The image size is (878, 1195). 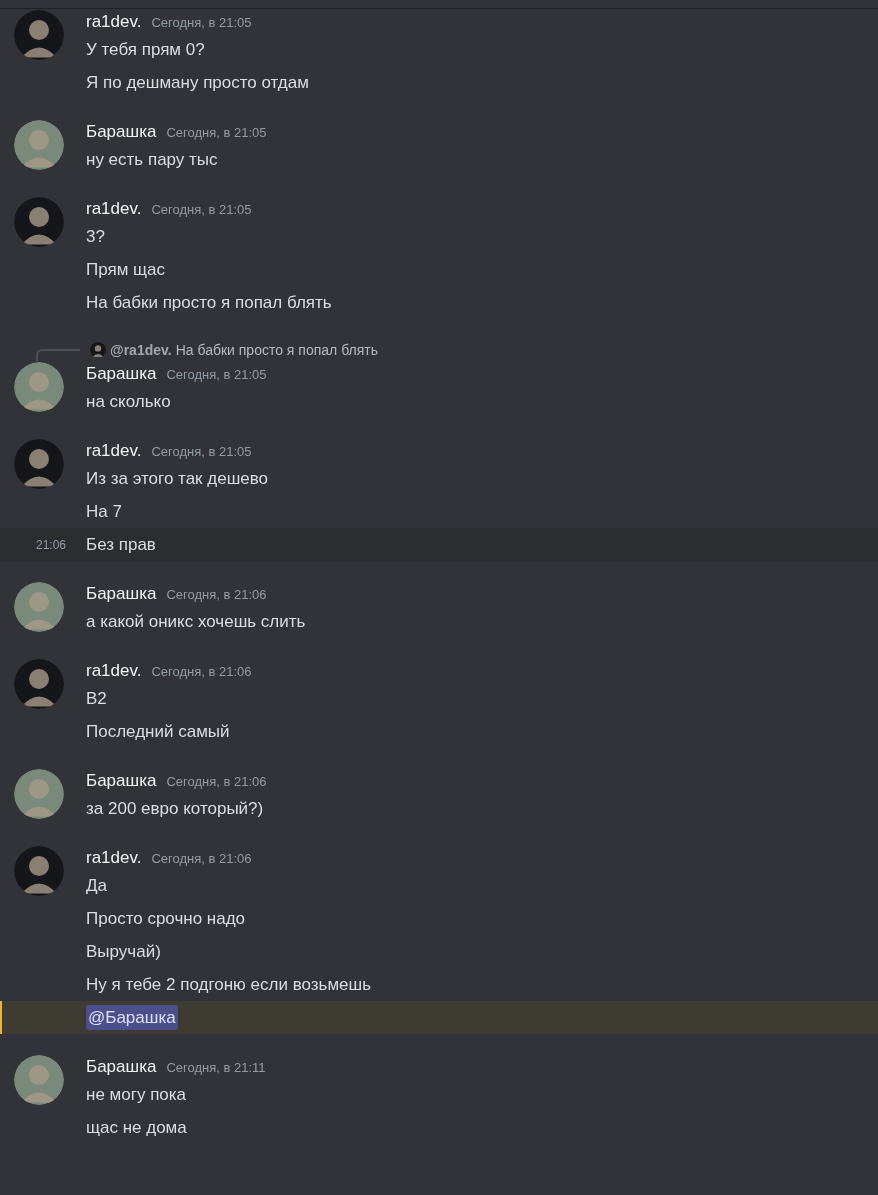 I want to click on message-text: Да, so click(x=96, y=885).